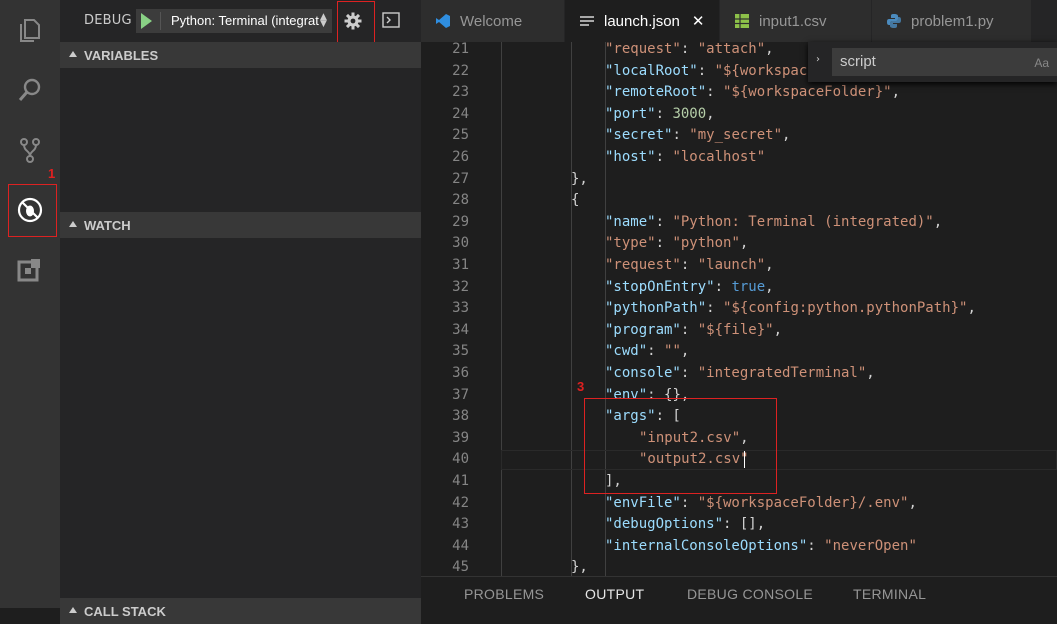 The width and height of the screenshot is (1057, 624). Describe the element at coordinates (944, 62) in the screenshot. I see `find-input: script Aa` at that location.